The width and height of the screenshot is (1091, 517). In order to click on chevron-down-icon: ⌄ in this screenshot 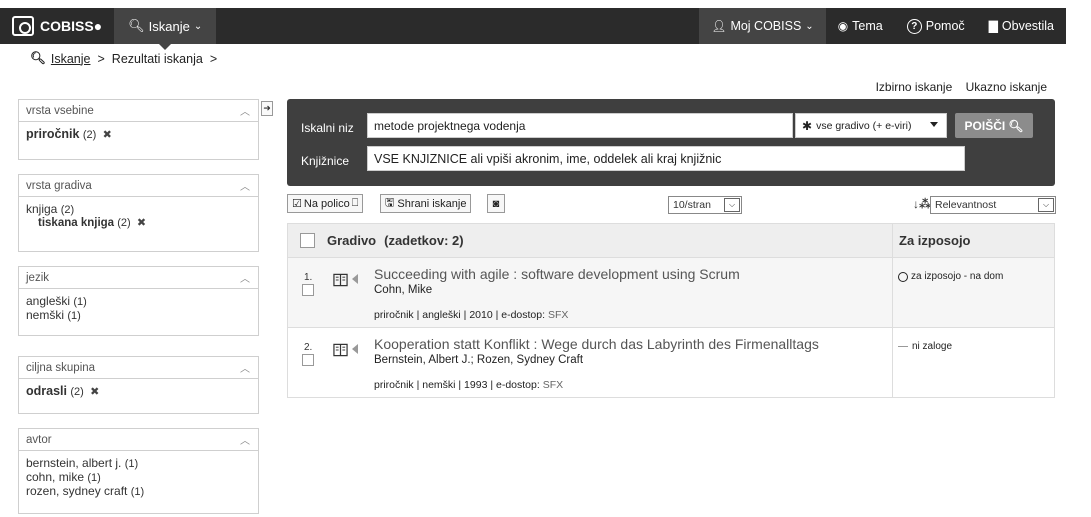, I will do `click(809, 26)`.